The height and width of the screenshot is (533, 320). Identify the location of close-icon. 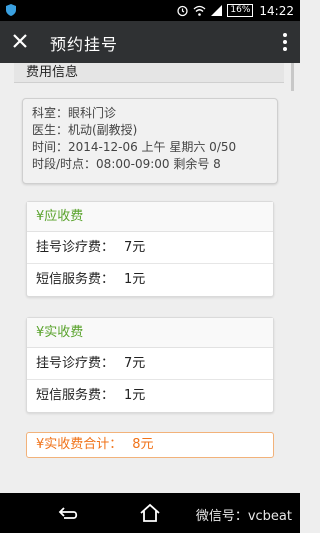
(20, 41).